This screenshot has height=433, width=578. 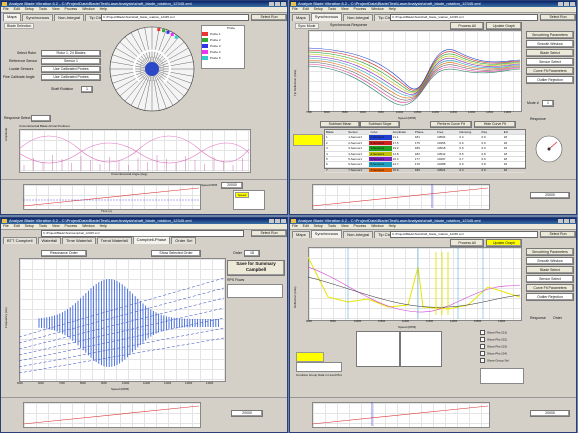 What do you see at coordinates (222, 58) in the screenshot?
I see `probe-row: Probe 5` at bounding box center [222, 58].